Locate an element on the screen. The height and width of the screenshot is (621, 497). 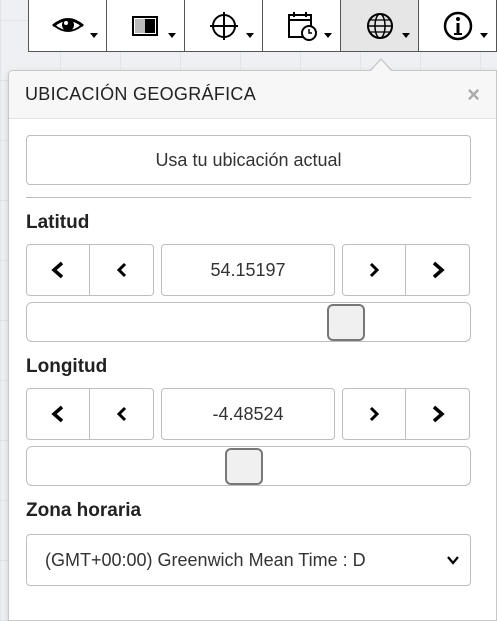
latitude-slider-handle is located at coordinates (346, 322).